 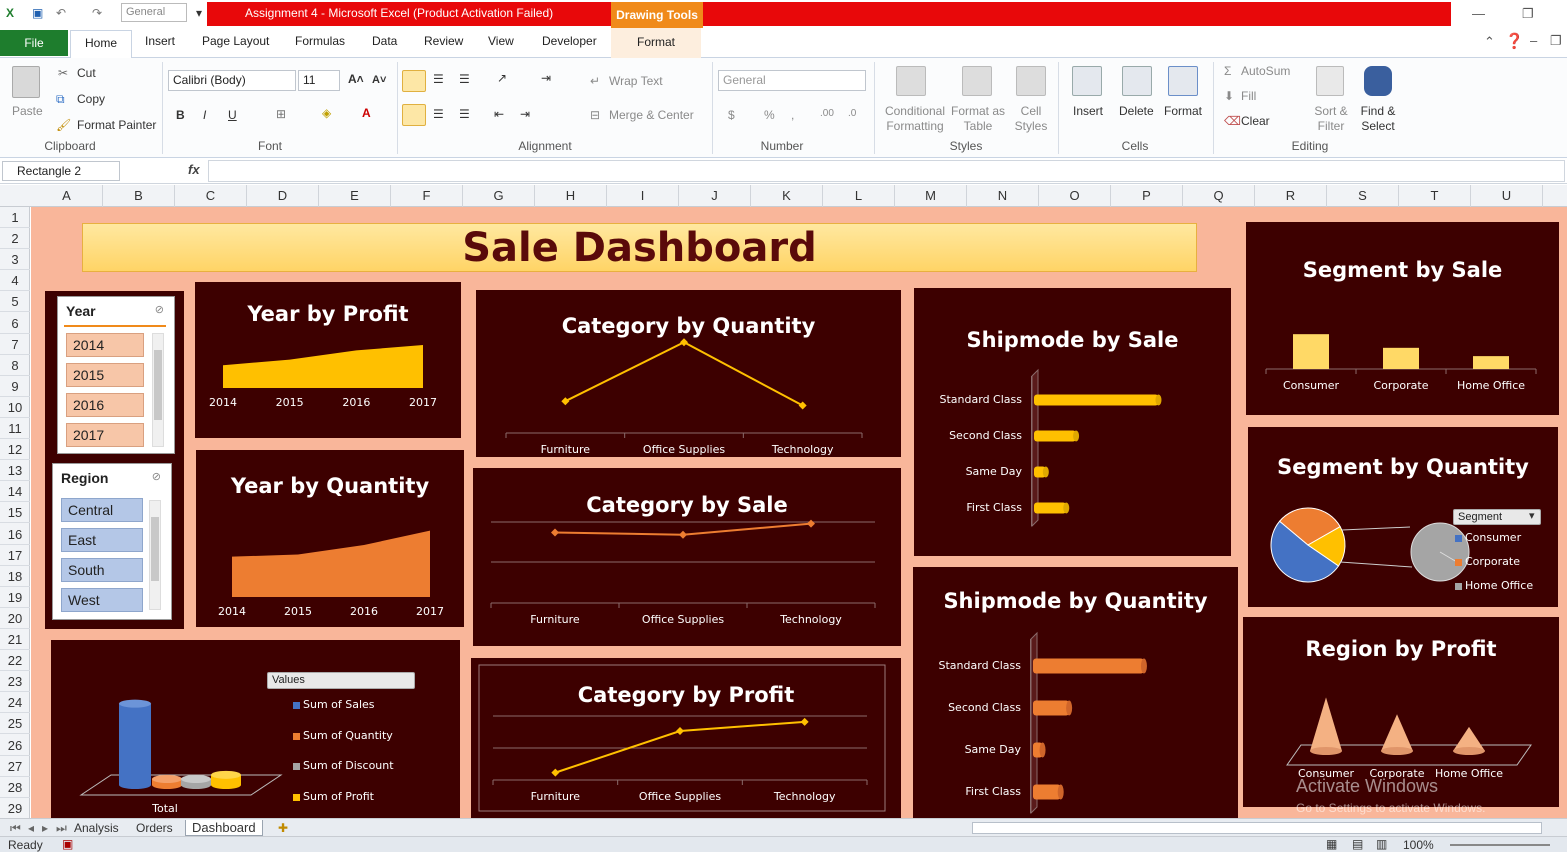 What do you see at coordinates (1257, 828) in the screenshot?
I see `horizontal-scrollbar` at bounding box center [1257, 828].